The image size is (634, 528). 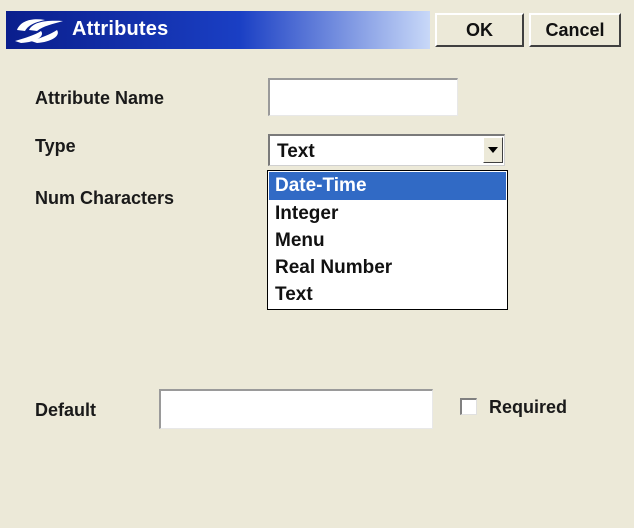 I want to click on default-label: Default, so click(x=66, y=410).